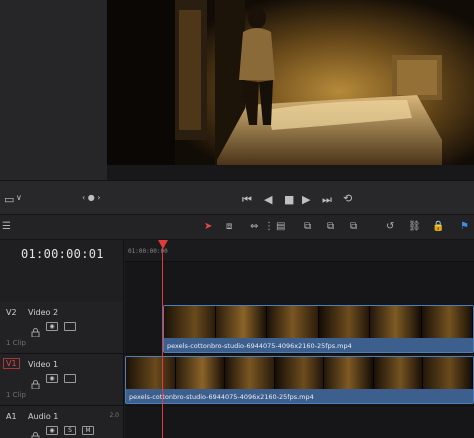 This screenshot has width=474, height=438. I want to click on track-id: V2, so click(11, 312).